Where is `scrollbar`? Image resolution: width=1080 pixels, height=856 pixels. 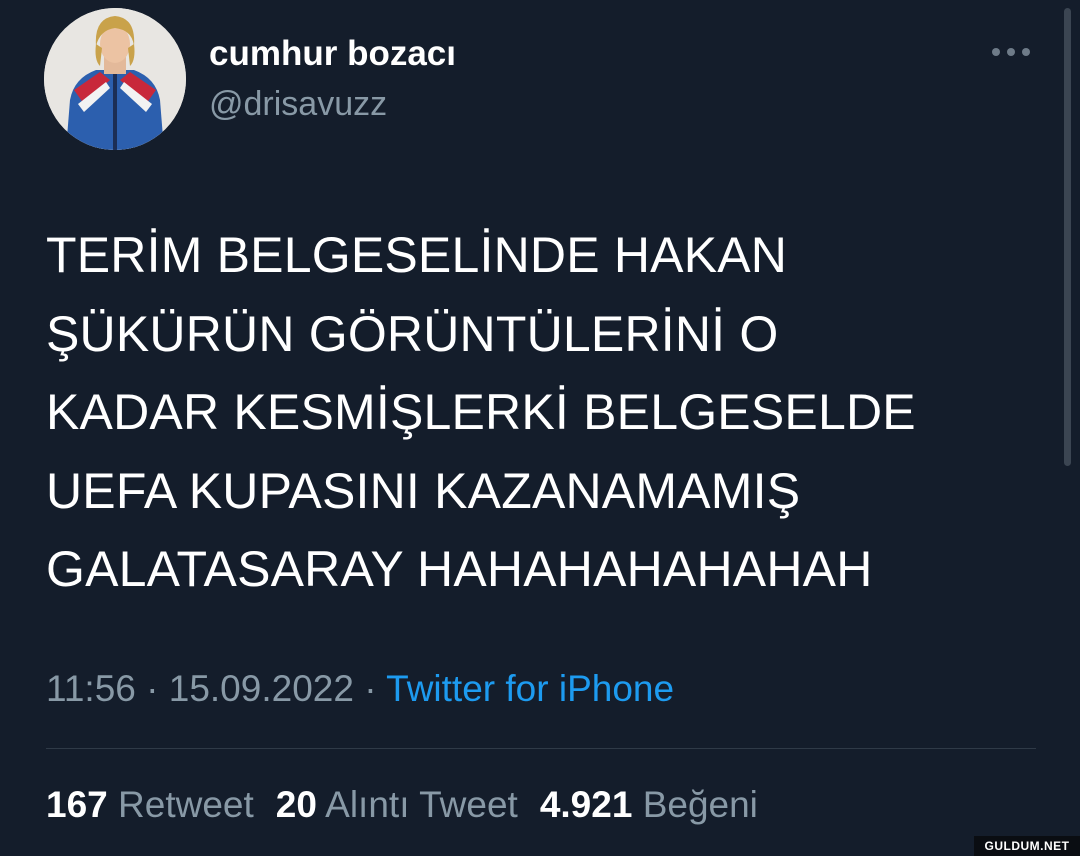
scrollbar is located at coordinates (1067, 237).